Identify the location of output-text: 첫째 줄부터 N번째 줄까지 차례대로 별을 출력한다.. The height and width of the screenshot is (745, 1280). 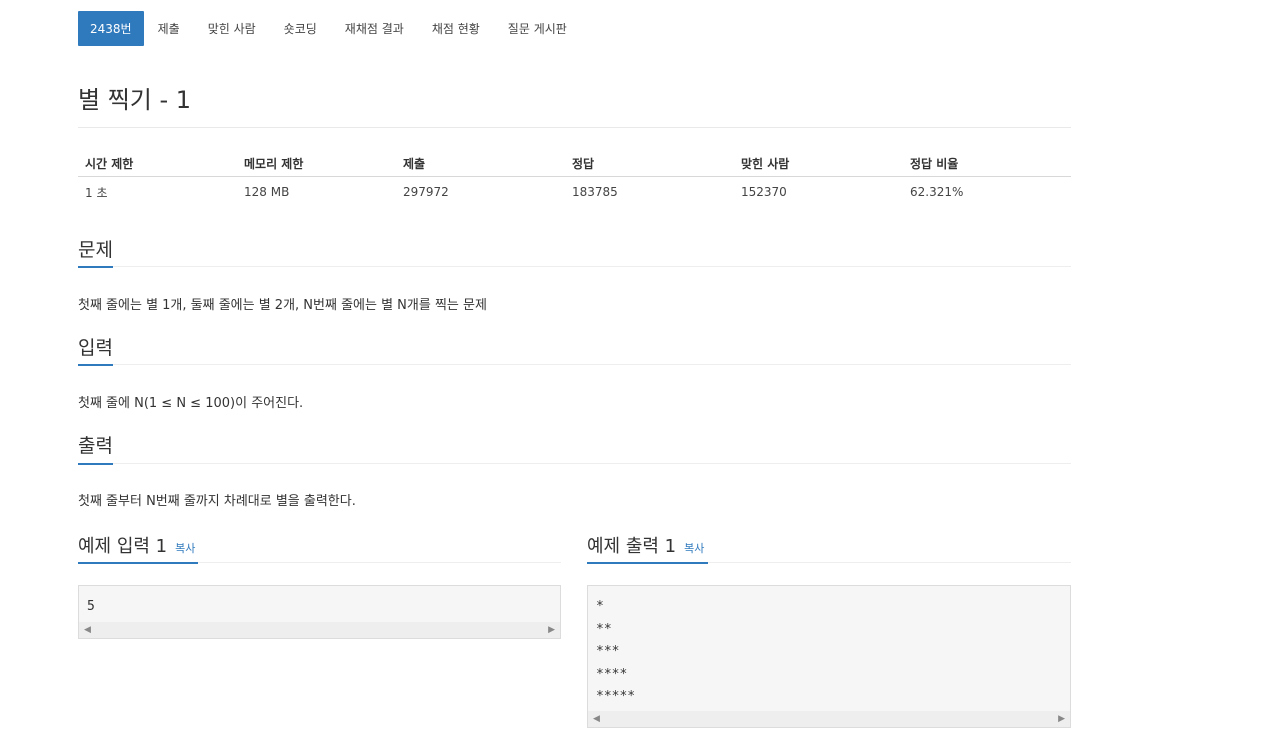
(217, 501).